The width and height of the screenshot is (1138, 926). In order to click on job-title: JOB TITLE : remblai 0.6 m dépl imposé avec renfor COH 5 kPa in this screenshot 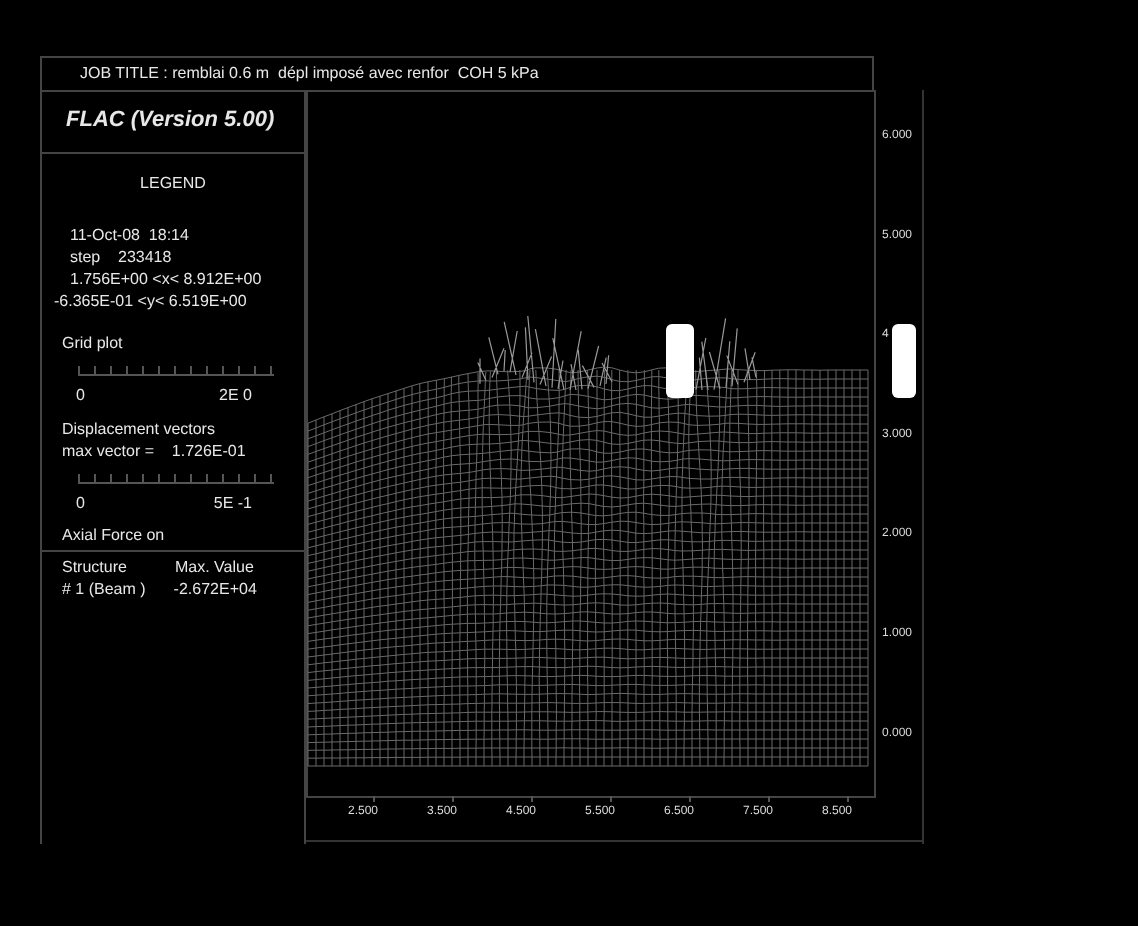, I will do `click(309, 73)`.